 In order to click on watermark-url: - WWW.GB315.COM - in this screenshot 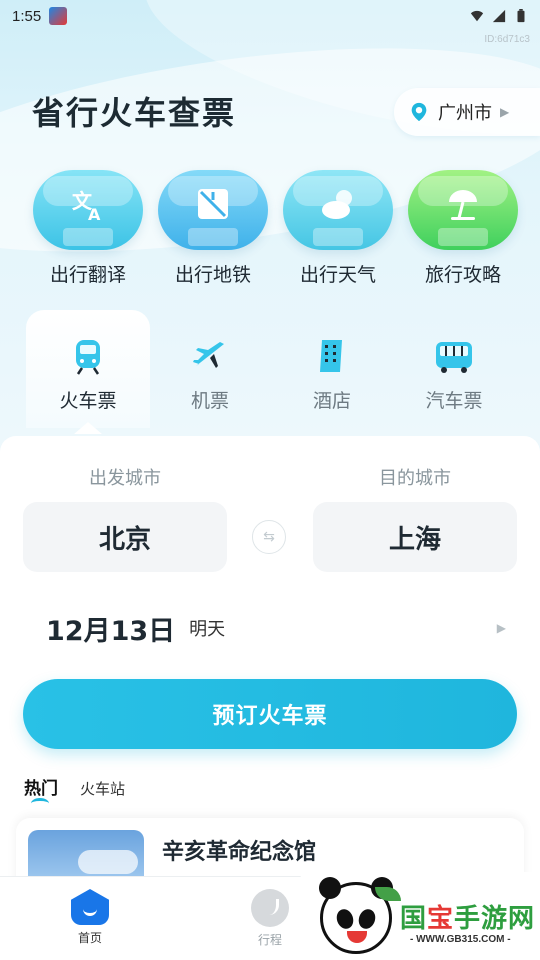, I will do `click(460, 939)`.